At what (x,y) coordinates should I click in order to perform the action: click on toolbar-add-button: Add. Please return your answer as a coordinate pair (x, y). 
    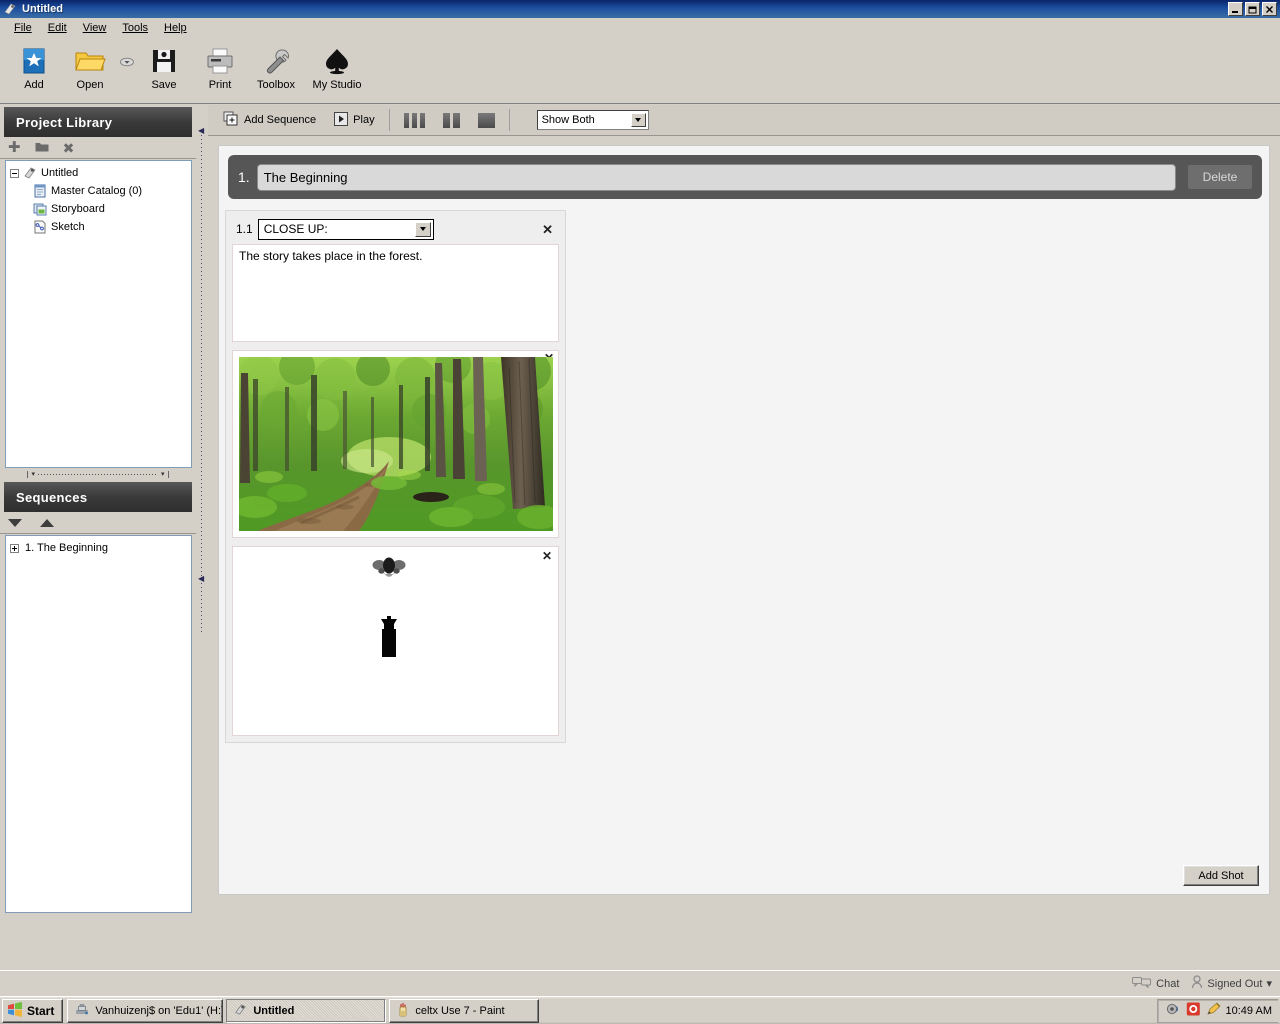
    Looking at the image, I should click on (34, 66).